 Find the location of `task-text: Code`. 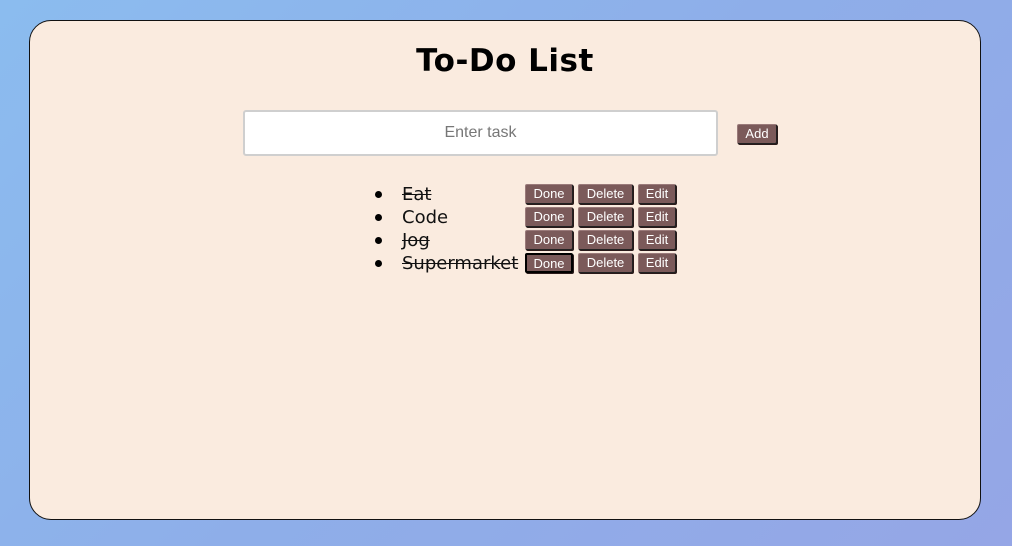

task-text: Code is located at coordinates (425, 217).